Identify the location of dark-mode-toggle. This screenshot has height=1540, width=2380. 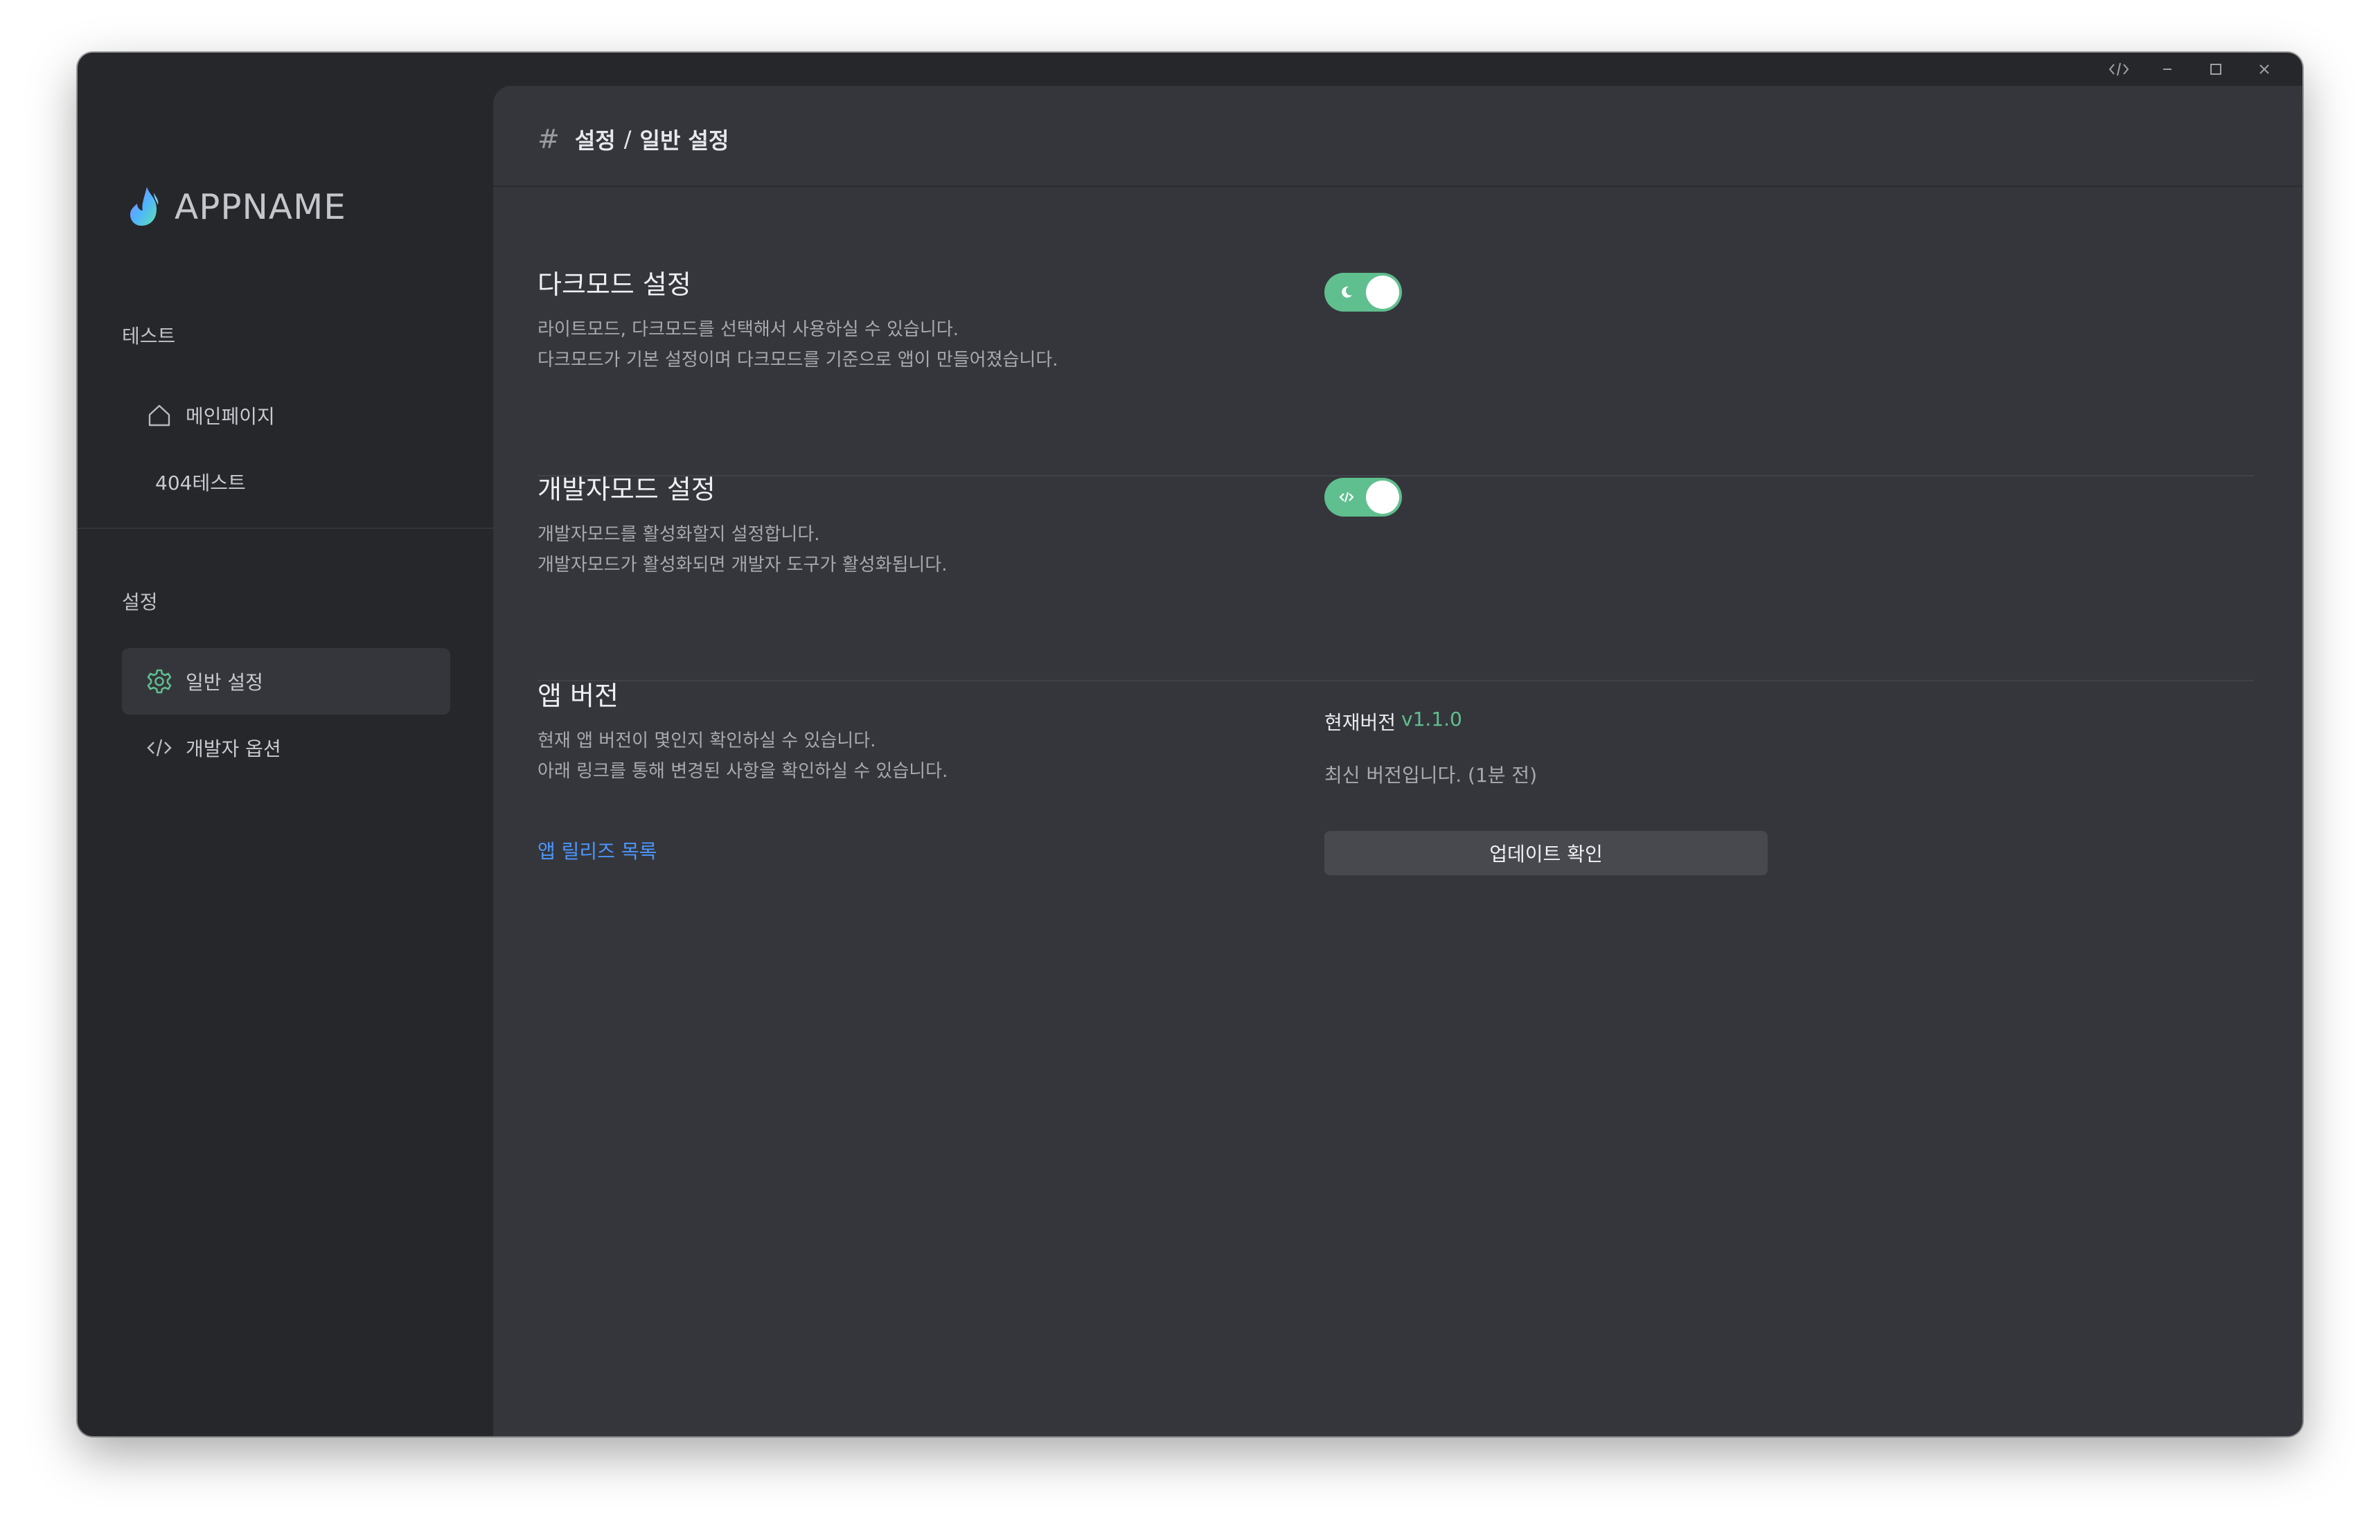
(1363, 292).